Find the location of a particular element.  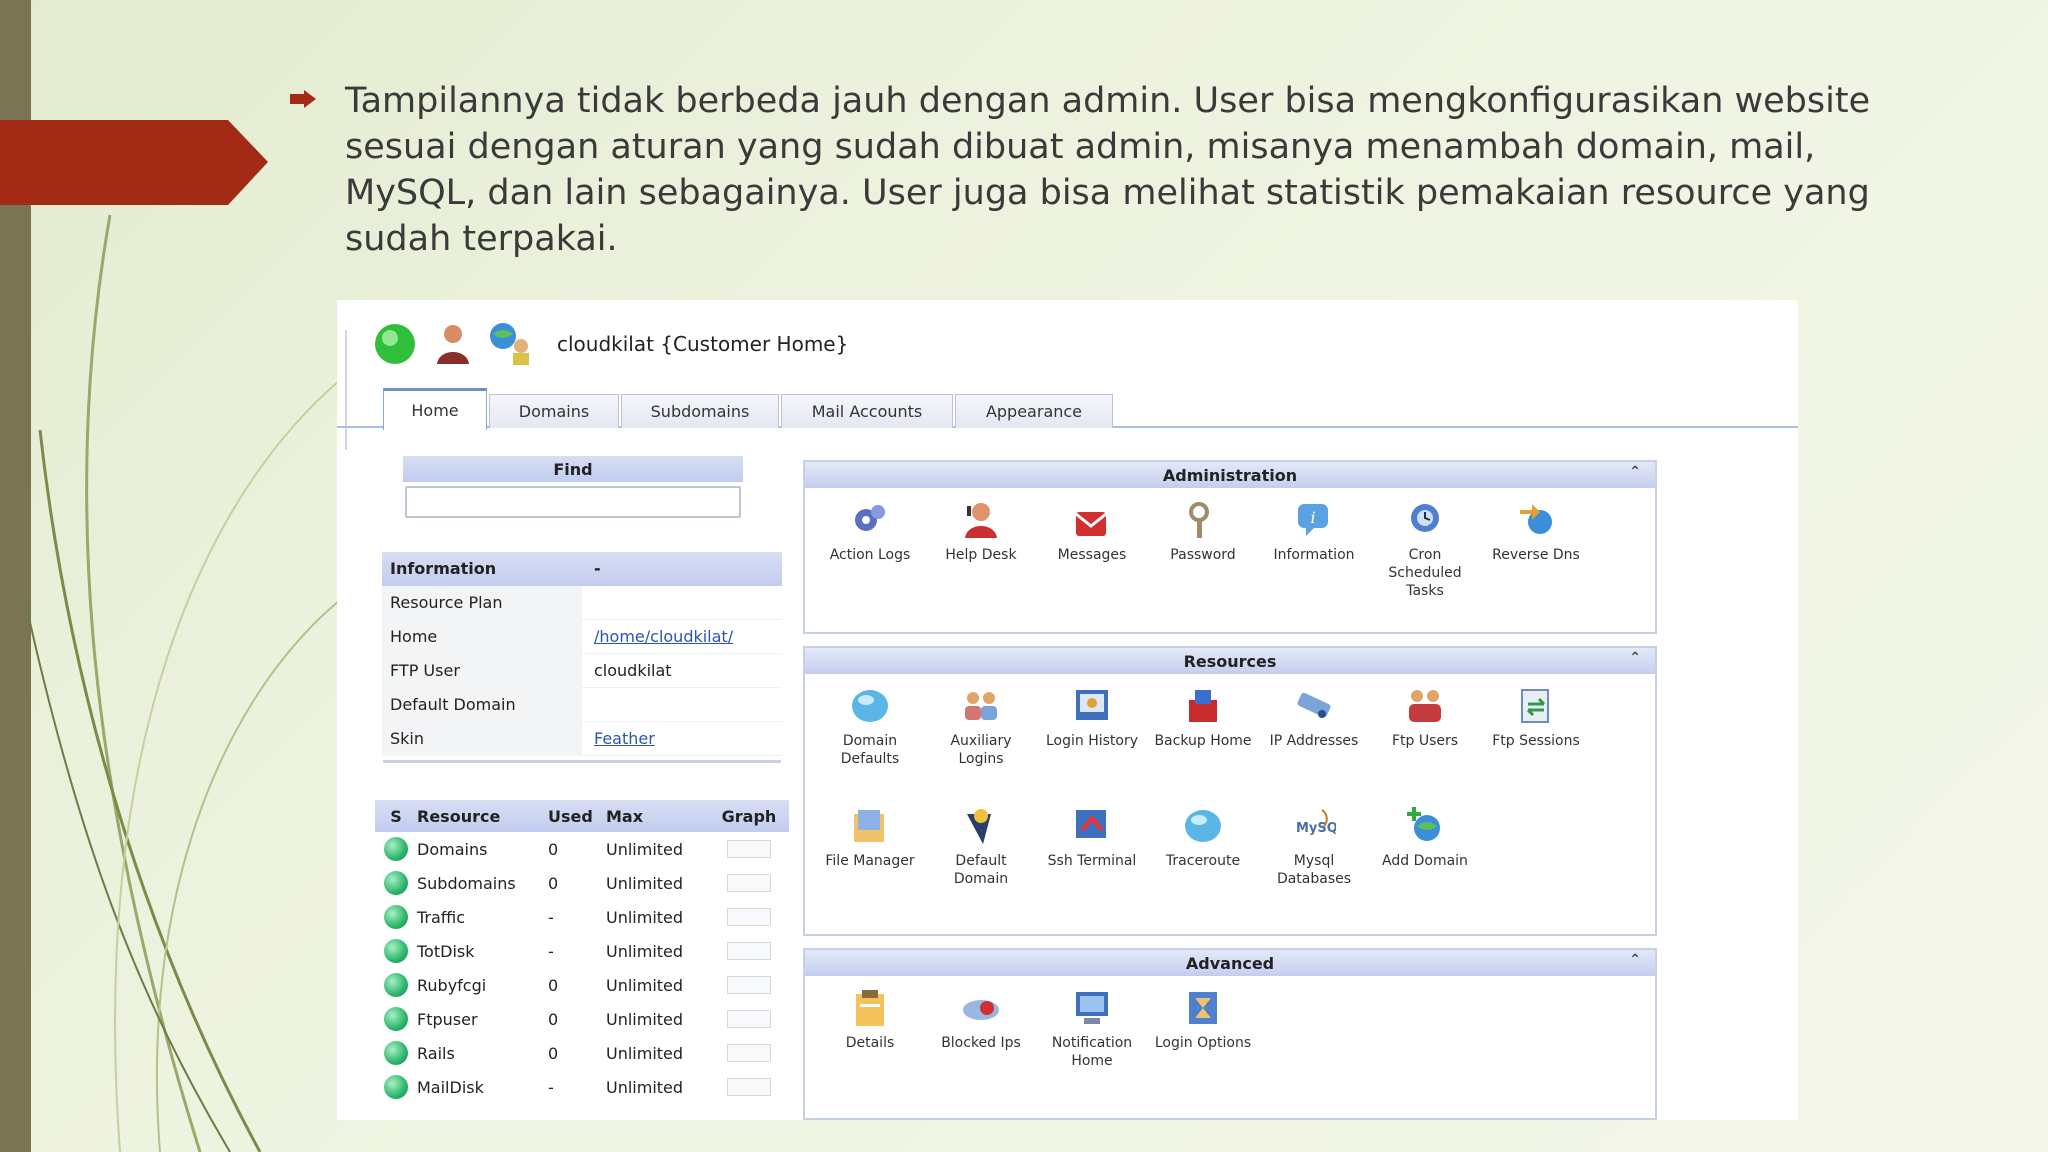

shortcut-label: Mysql Databases is located at coordinates (1314, 870).